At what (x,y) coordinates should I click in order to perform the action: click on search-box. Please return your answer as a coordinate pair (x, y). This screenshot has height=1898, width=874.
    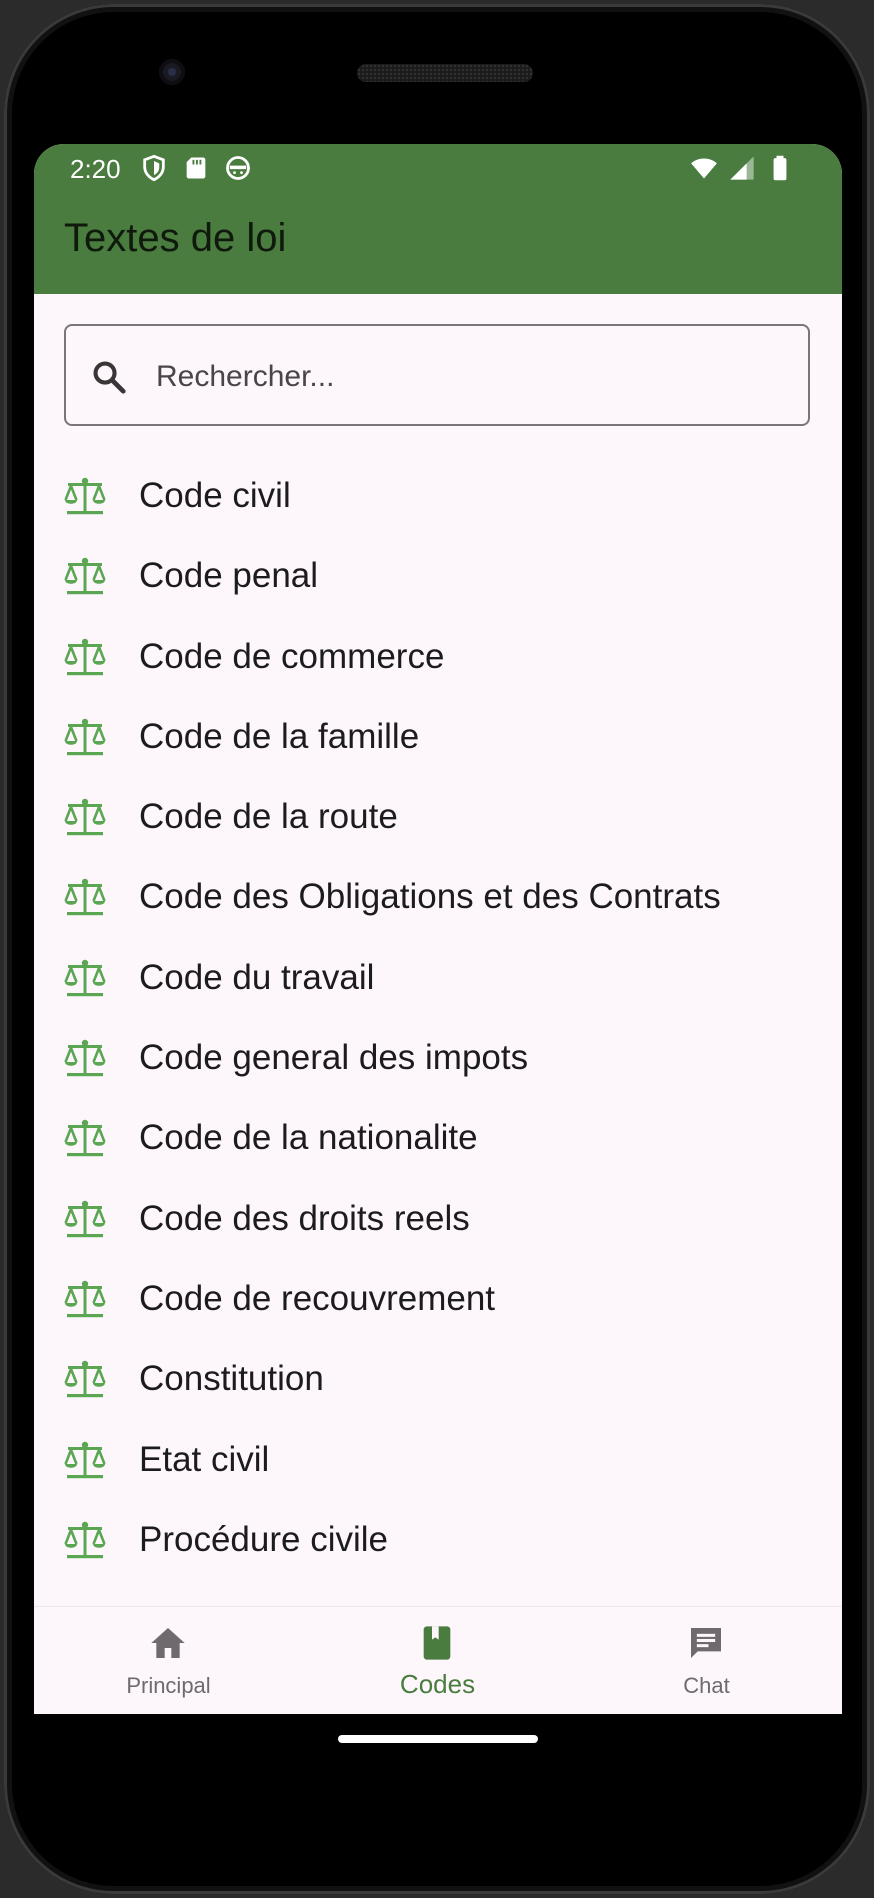
    Looking at the image, I should click on (437, 375).